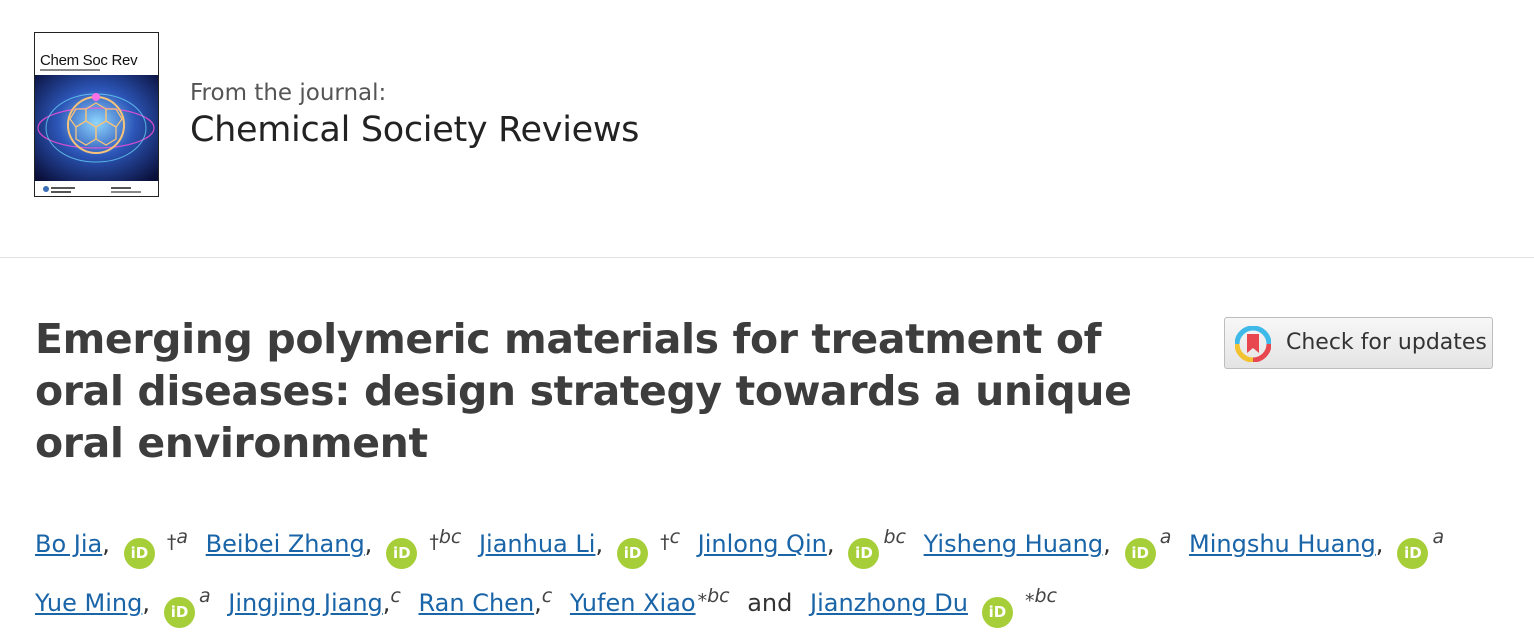 The height and width of the screenshot is (634, 1534). Describe the element at coordinates (1282, 544) in the screenshot. I see `author-mingshu-huang: Mingshu Huang` at that location.